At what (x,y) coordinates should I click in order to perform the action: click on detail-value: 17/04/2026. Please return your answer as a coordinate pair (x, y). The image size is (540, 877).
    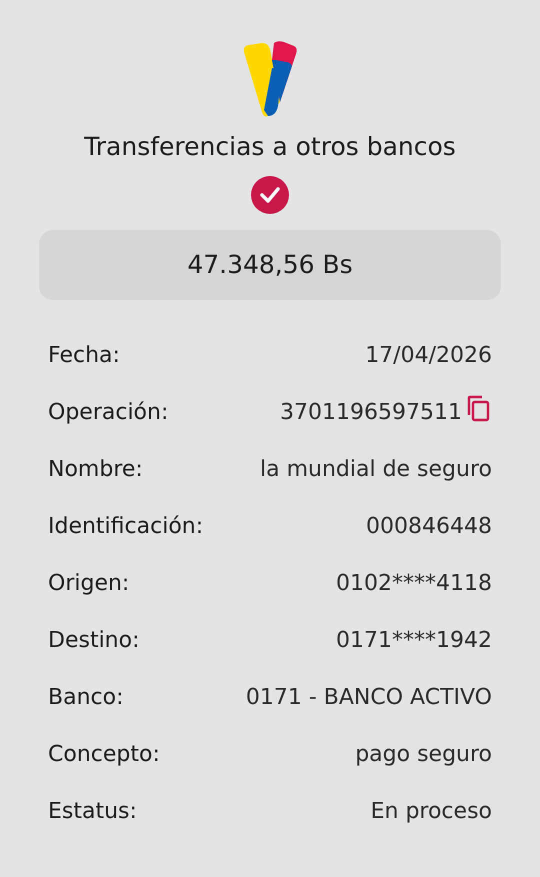
    Looking at the image, I should click on (428, 356).